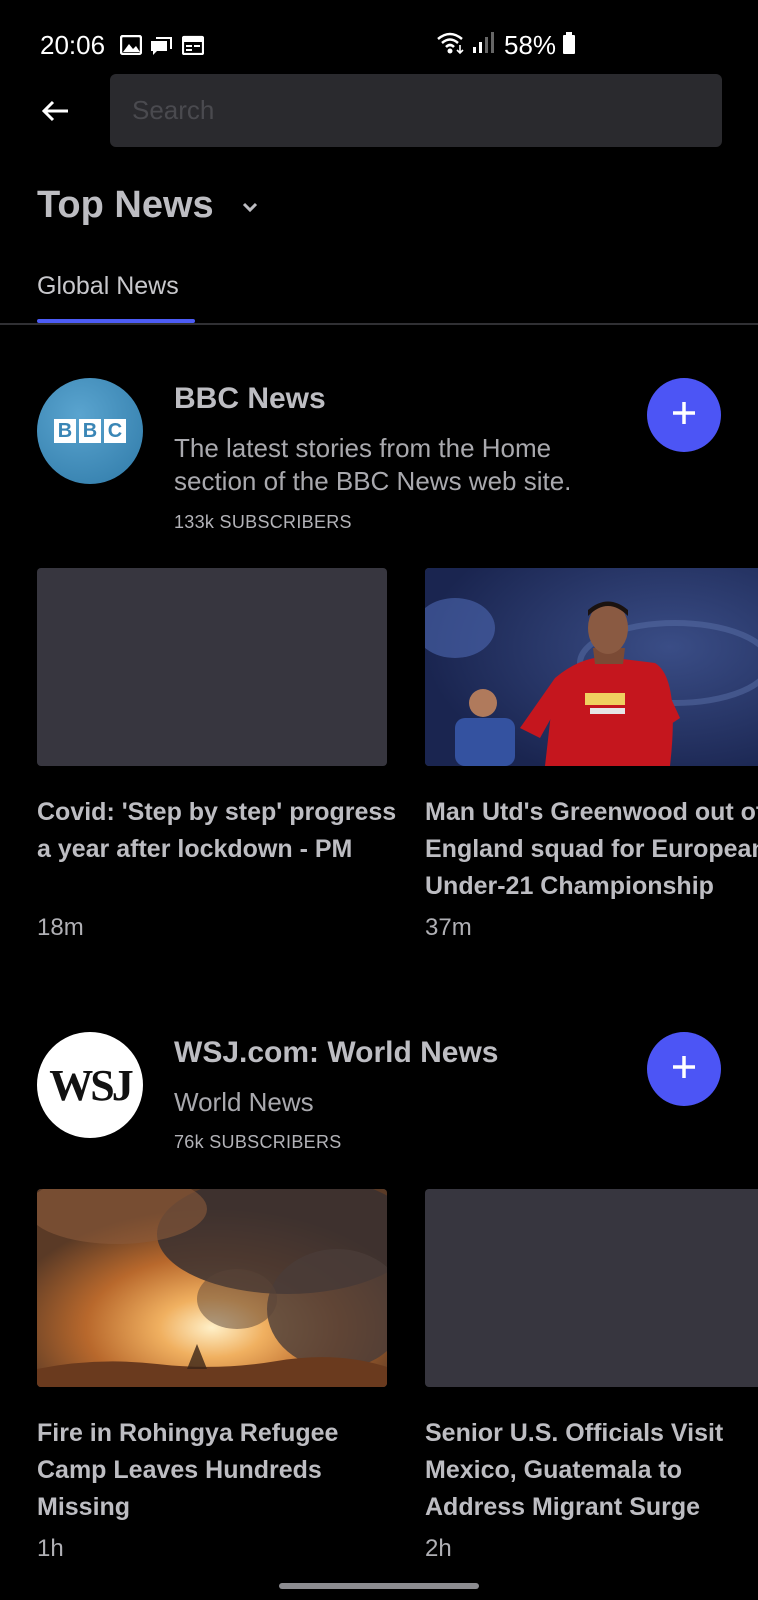 Image resolution: width=758 pixels, height=1600 pixels. I want to click on wsj-logo: WSJ, so click(90, 1085).